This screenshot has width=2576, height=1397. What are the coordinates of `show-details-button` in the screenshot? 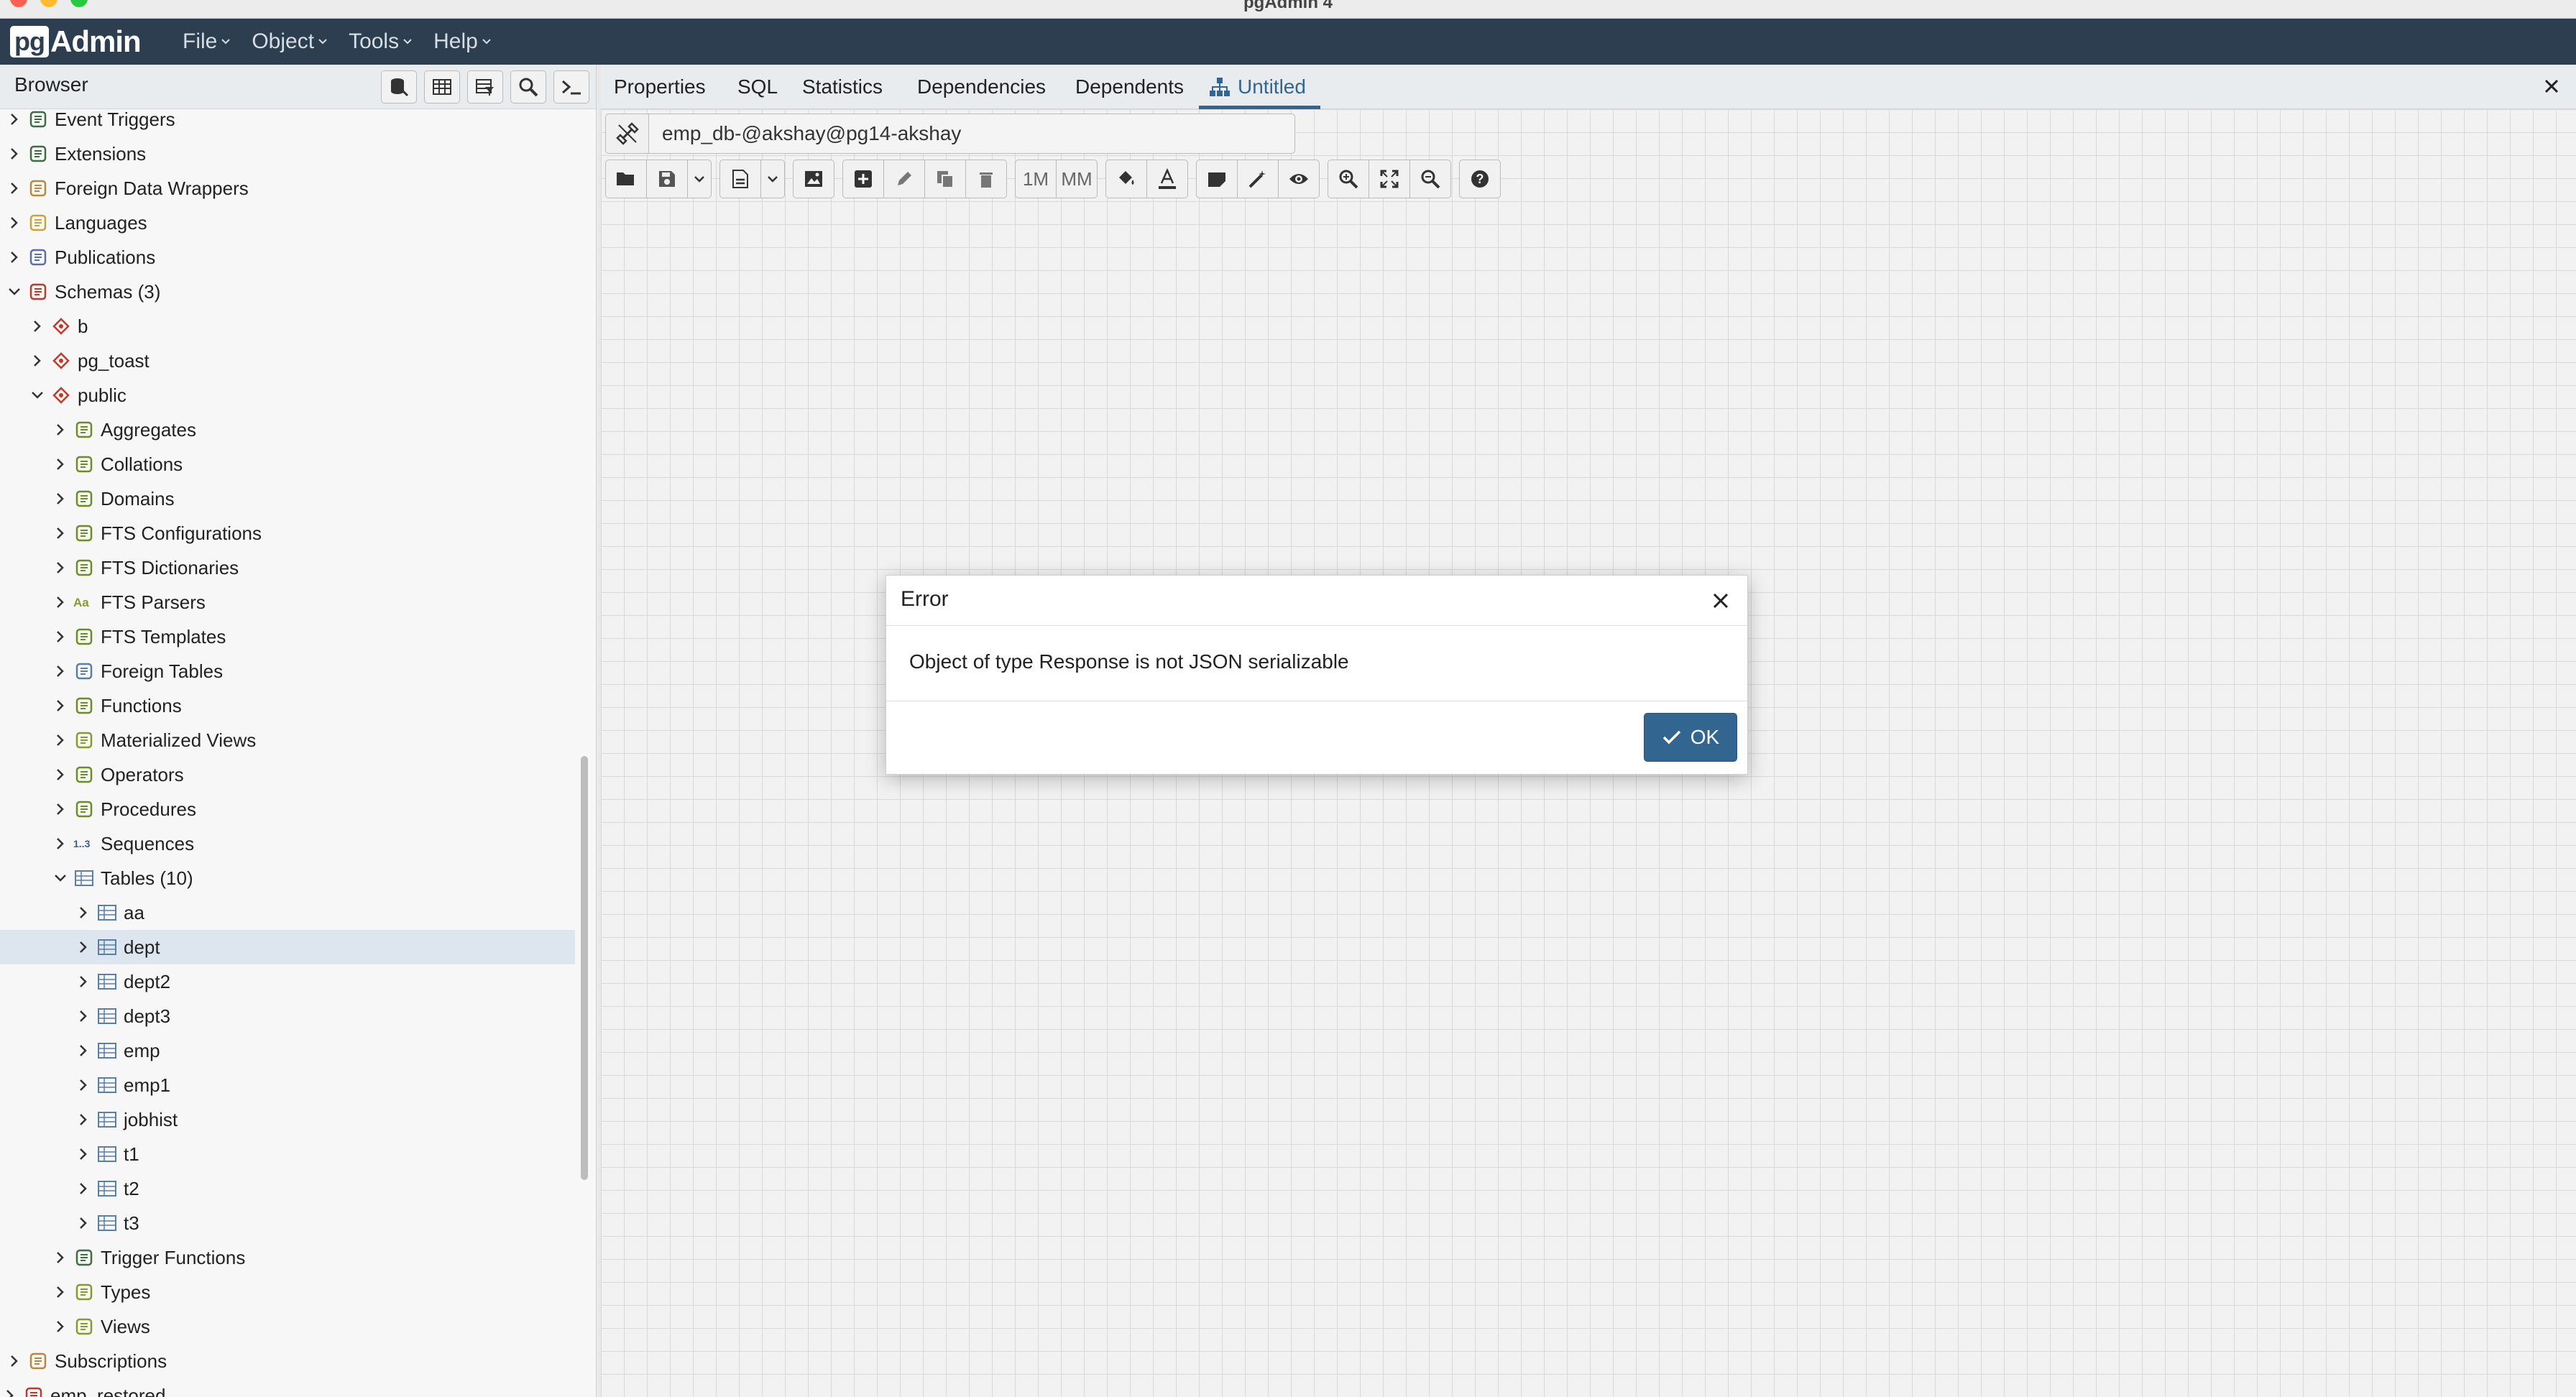 It's located at (1299, 179).